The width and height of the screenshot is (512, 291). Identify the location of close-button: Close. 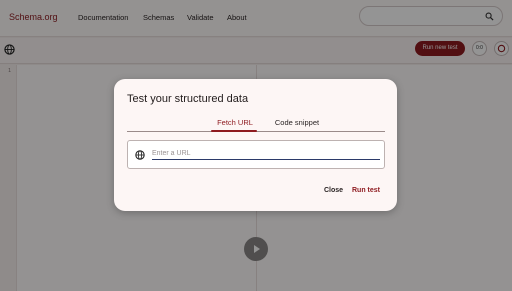
(333, 190).